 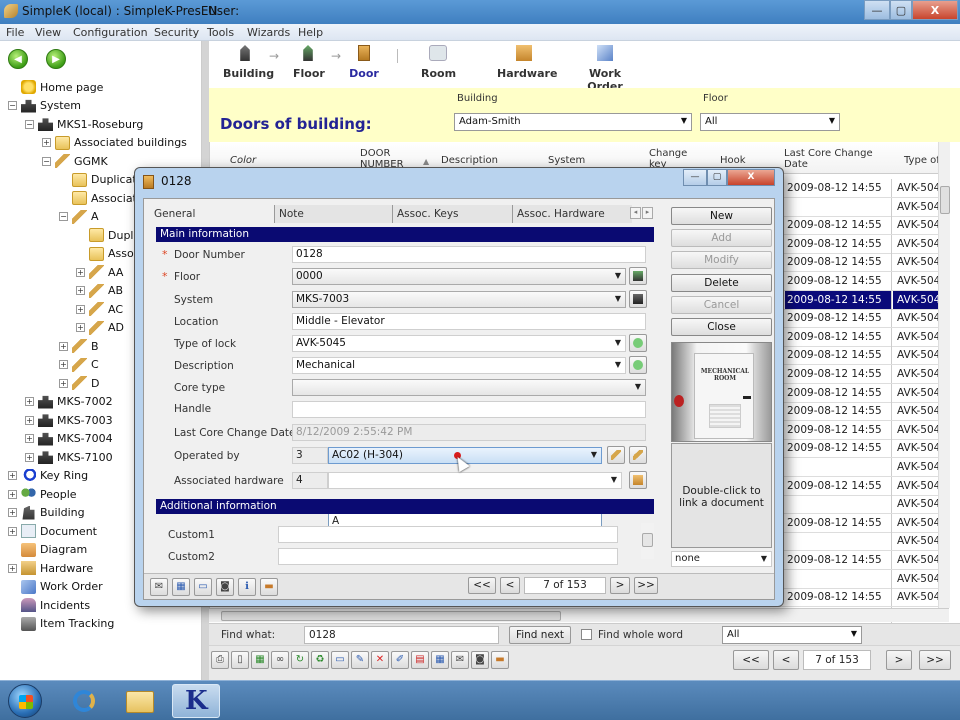 What do you see at coordinates (220, 660) in the screenshot?
I see `print-button: ⎙` at bounding box center [220, 660].